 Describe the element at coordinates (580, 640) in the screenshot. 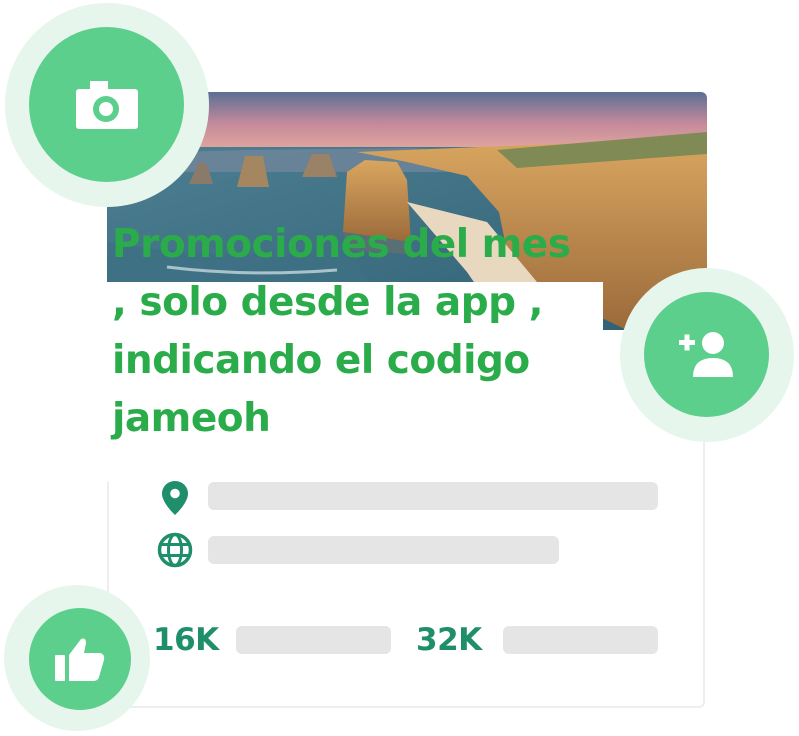

I see `following-placeholder-bar` at that location.